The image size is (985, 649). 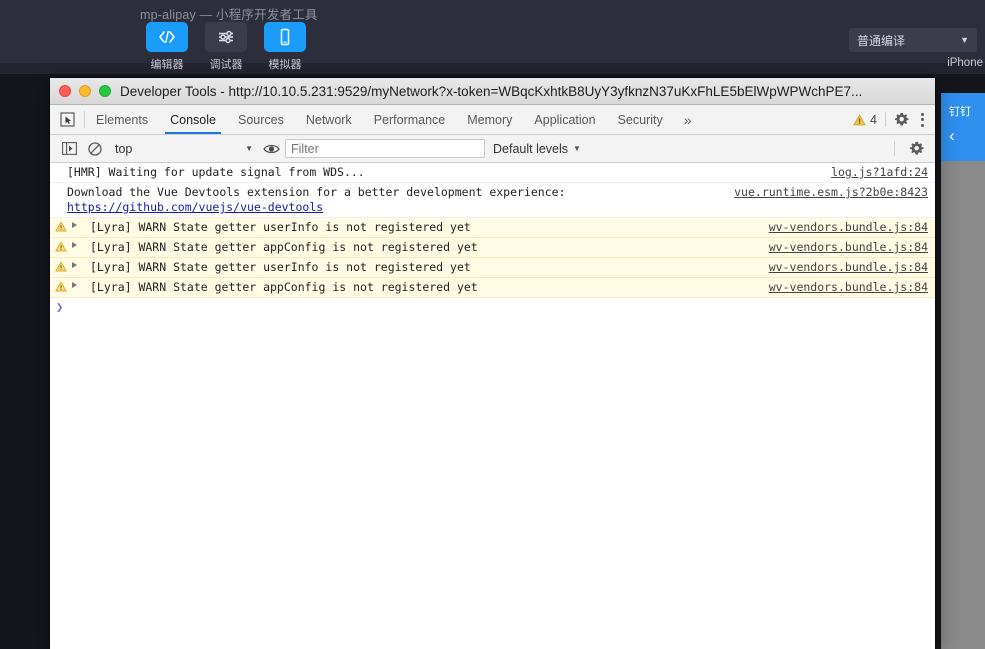 I want to click on ide-tool-simulator: 模拟器, so click(x=285, y=47).